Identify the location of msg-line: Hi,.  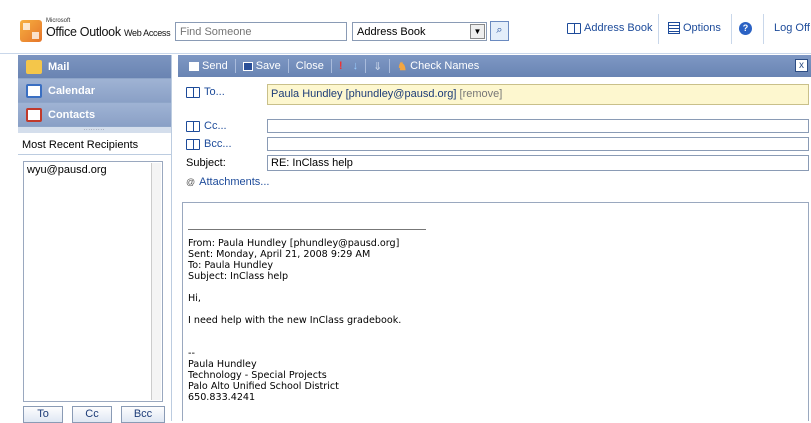
(194, 298).